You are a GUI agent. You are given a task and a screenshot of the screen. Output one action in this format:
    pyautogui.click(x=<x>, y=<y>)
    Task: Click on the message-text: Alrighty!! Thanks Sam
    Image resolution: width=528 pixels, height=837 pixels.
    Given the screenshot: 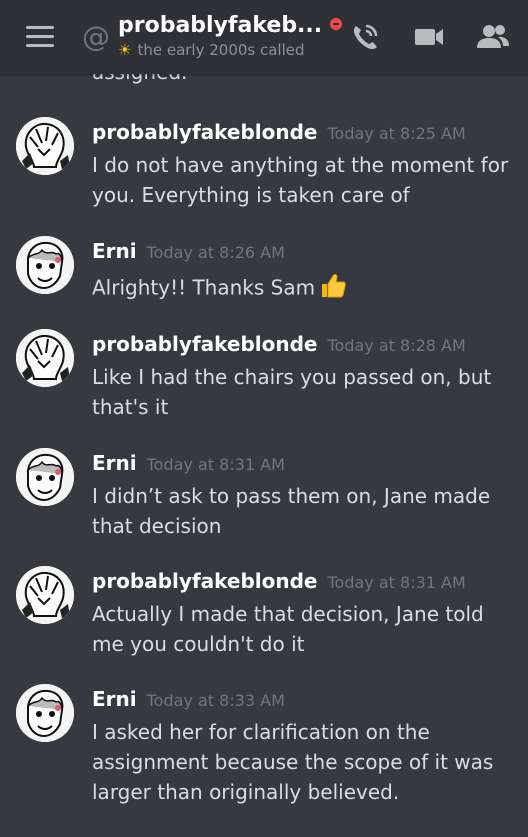 What is the action you would take?
    pyautogui.click(x=204, y=287)
    